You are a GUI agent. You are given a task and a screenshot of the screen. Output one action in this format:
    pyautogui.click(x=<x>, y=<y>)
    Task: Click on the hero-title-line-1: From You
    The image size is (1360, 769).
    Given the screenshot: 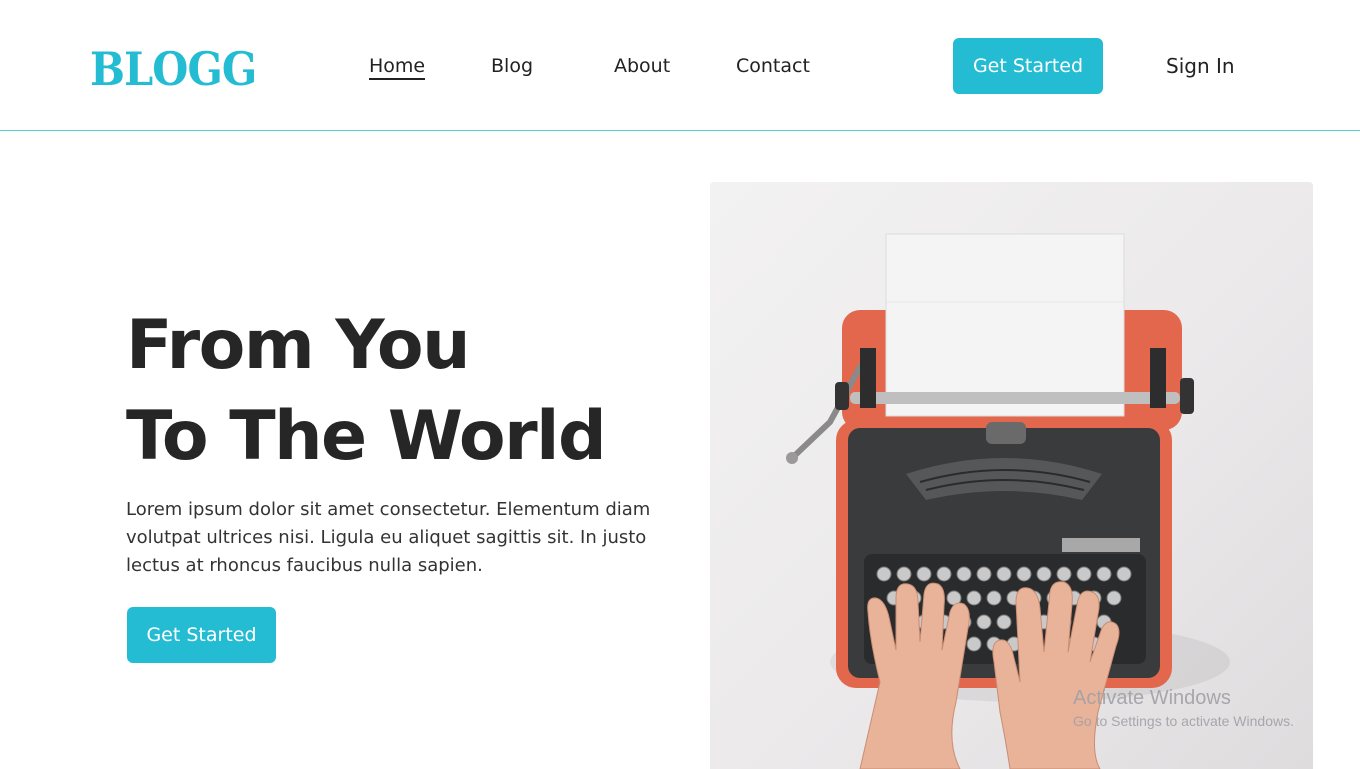 What is the action you would take?
    pyautogui.click(x=298, y=345)
    